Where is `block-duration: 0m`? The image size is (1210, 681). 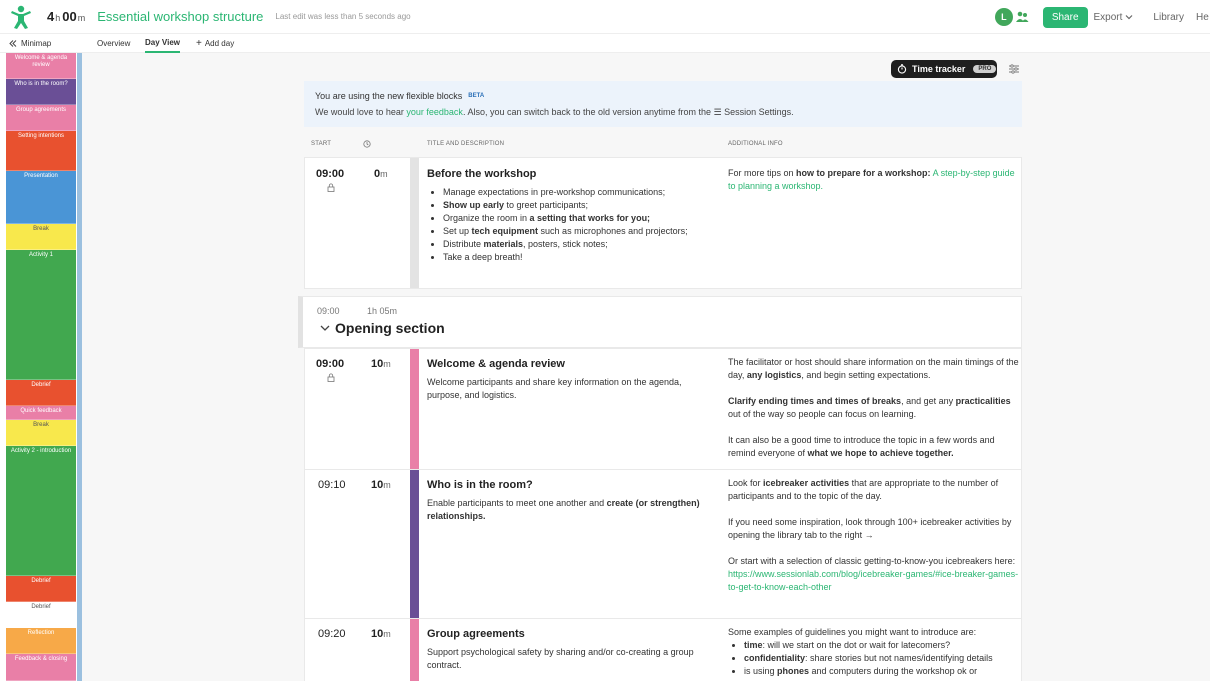
block-duration: 0m is located at coordinates (381, 174).